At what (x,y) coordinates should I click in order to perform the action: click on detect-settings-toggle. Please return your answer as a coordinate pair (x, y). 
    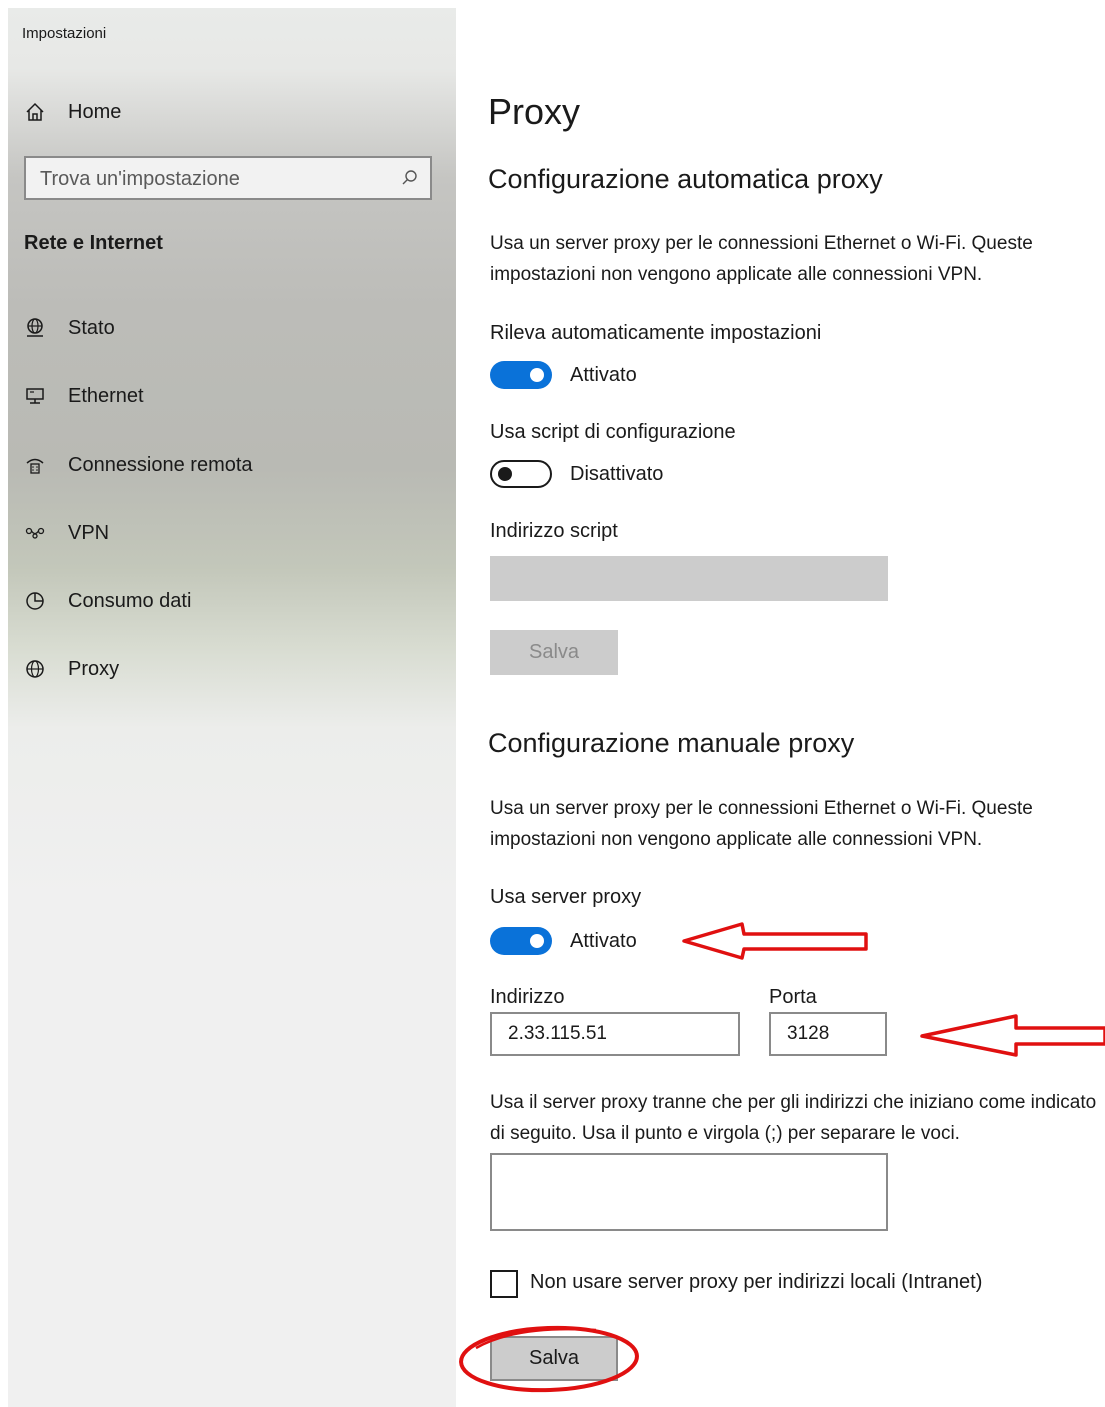
    Looking at the image, I should click on (521, 375).